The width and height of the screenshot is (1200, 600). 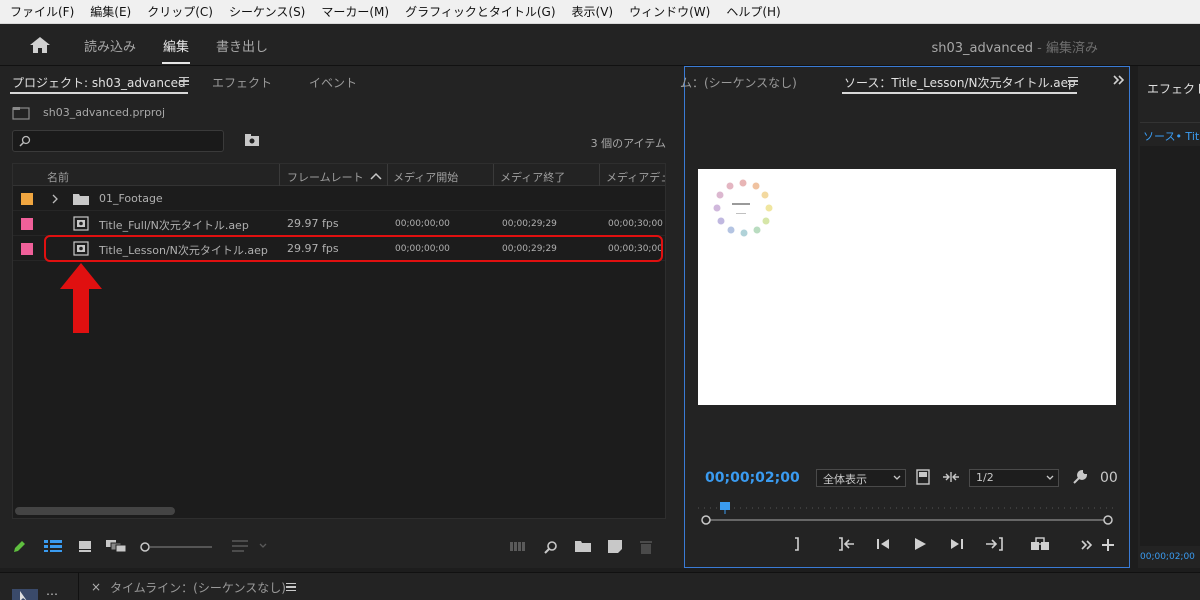 What do you see at coordinates (353, 248) in the screenshot?
I see `highlight-box` at bounding box center [353, 248].